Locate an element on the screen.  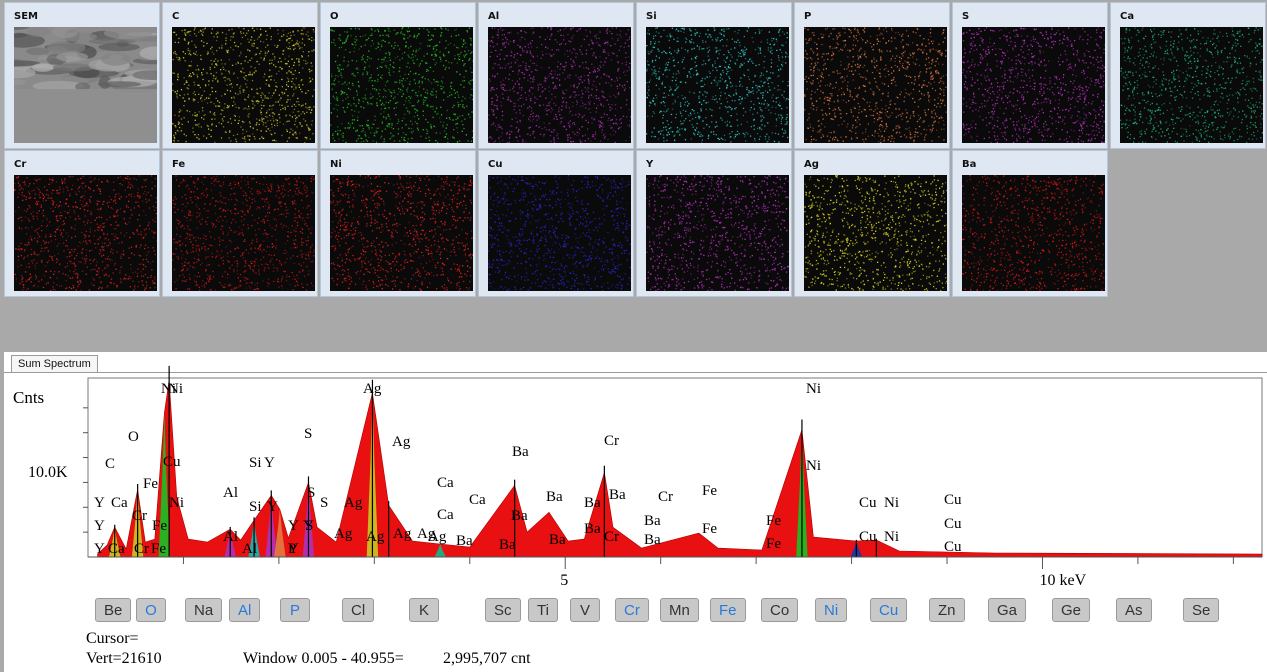
element-button-mn: Mn is located at coordinates (679, 610).